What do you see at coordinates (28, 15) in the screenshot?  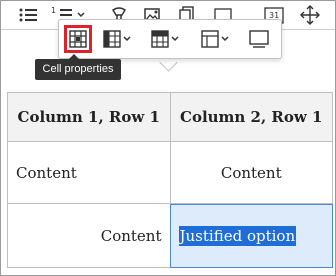 I see `bulleted-list-icon` at bounding box center [28, 15].